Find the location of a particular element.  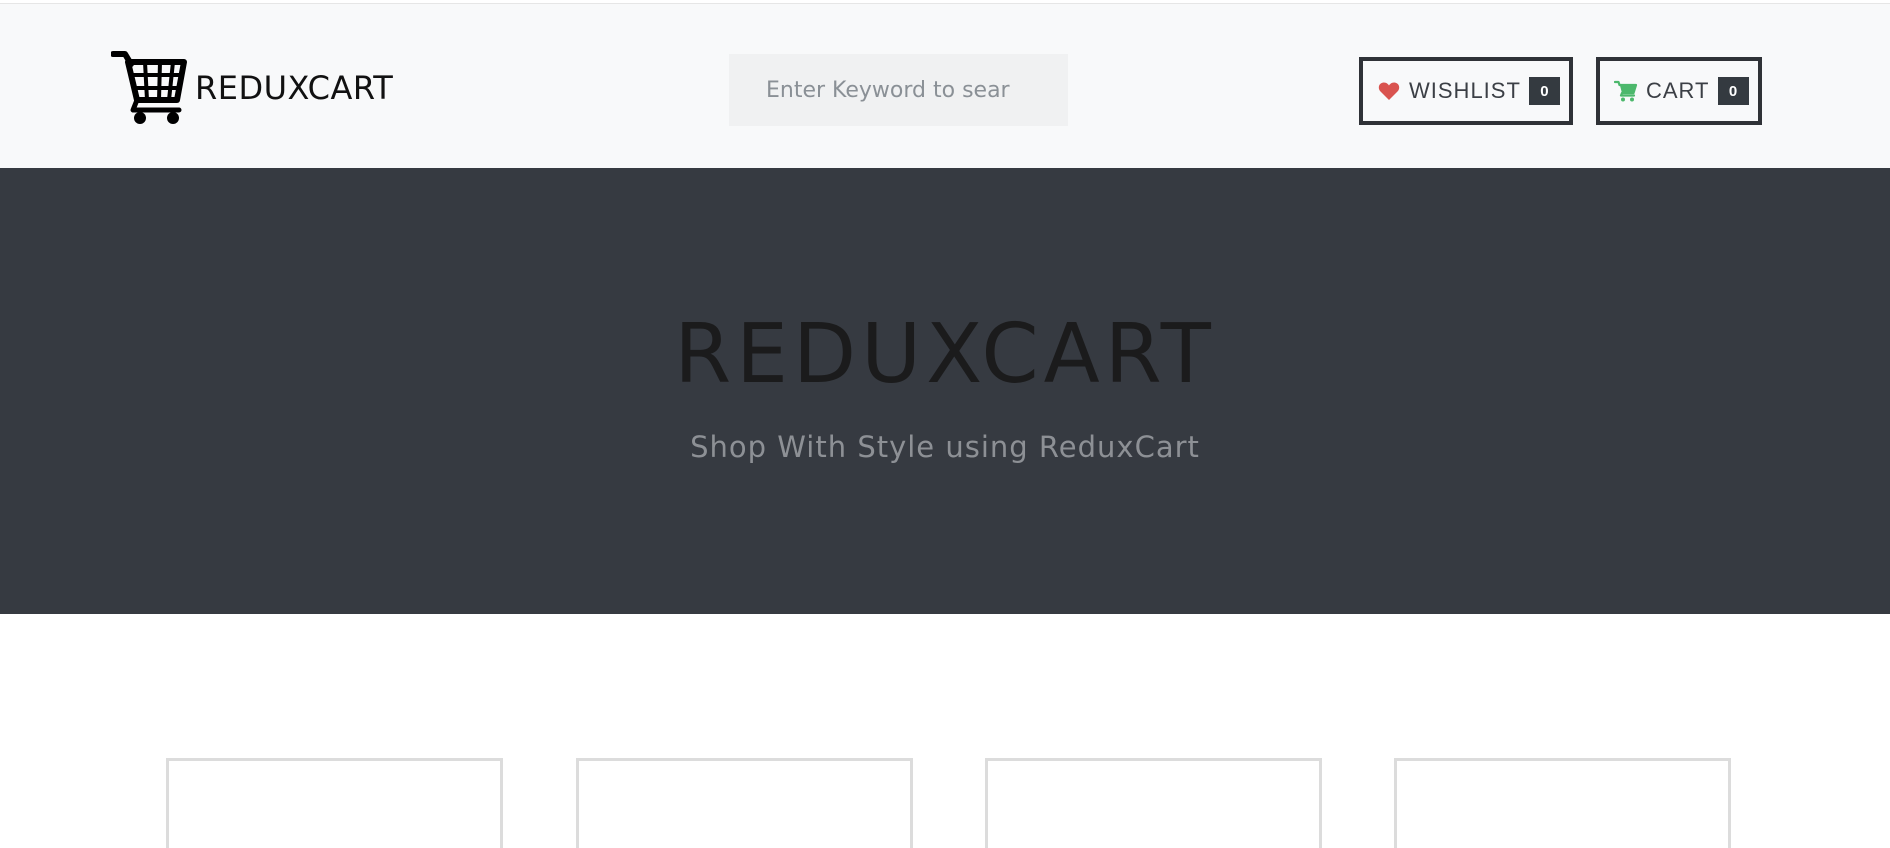

brand-name: REDUXCART is located at coordinates (294, 88).